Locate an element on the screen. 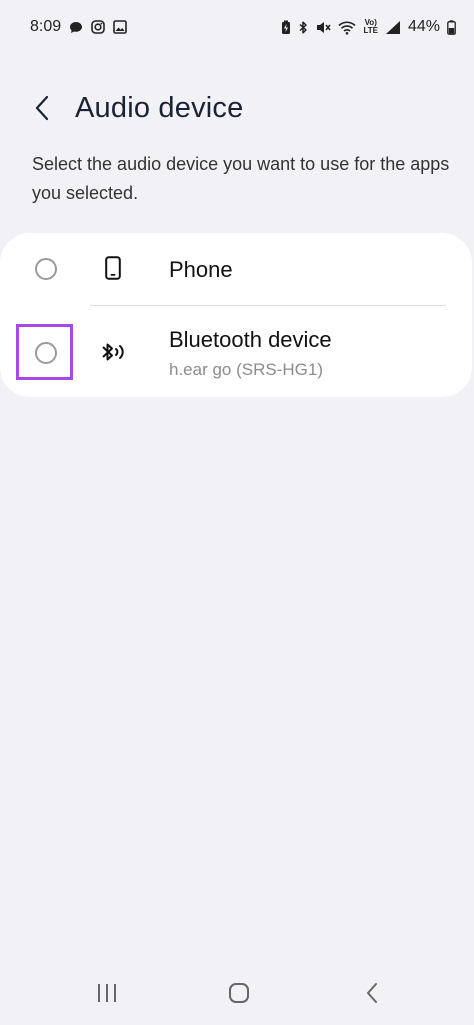 This screenshot has width=474, height=1025. chat-bubble-icon is located at coordinates (76, 27).